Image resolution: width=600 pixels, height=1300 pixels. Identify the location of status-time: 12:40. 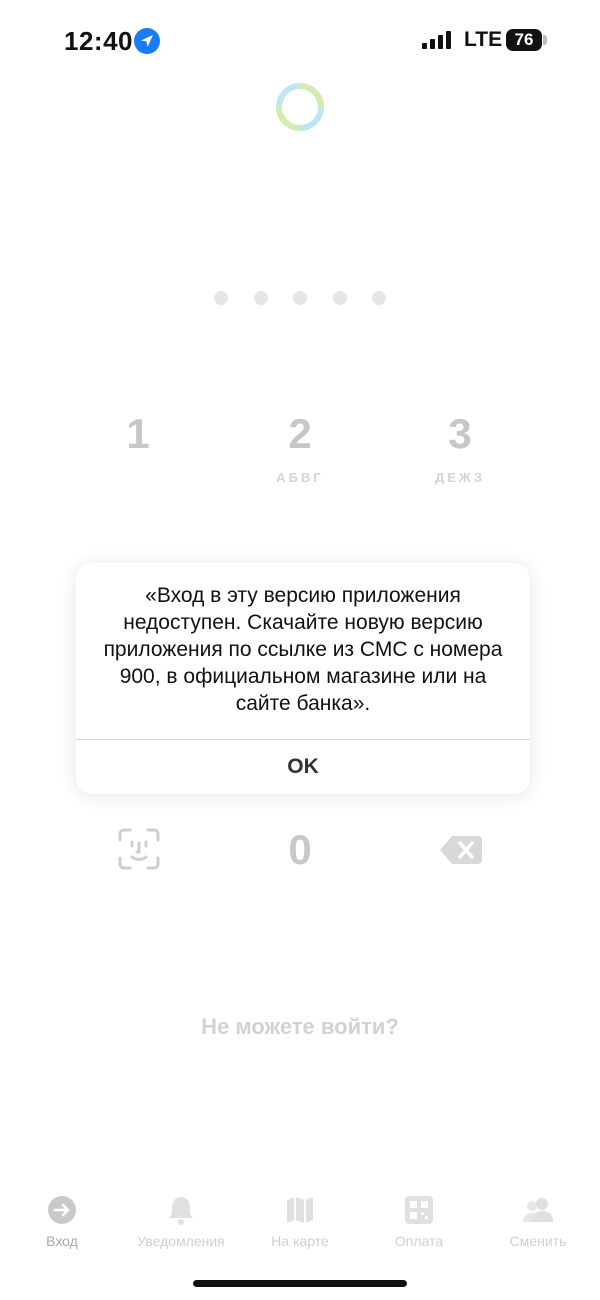
(98, 41).